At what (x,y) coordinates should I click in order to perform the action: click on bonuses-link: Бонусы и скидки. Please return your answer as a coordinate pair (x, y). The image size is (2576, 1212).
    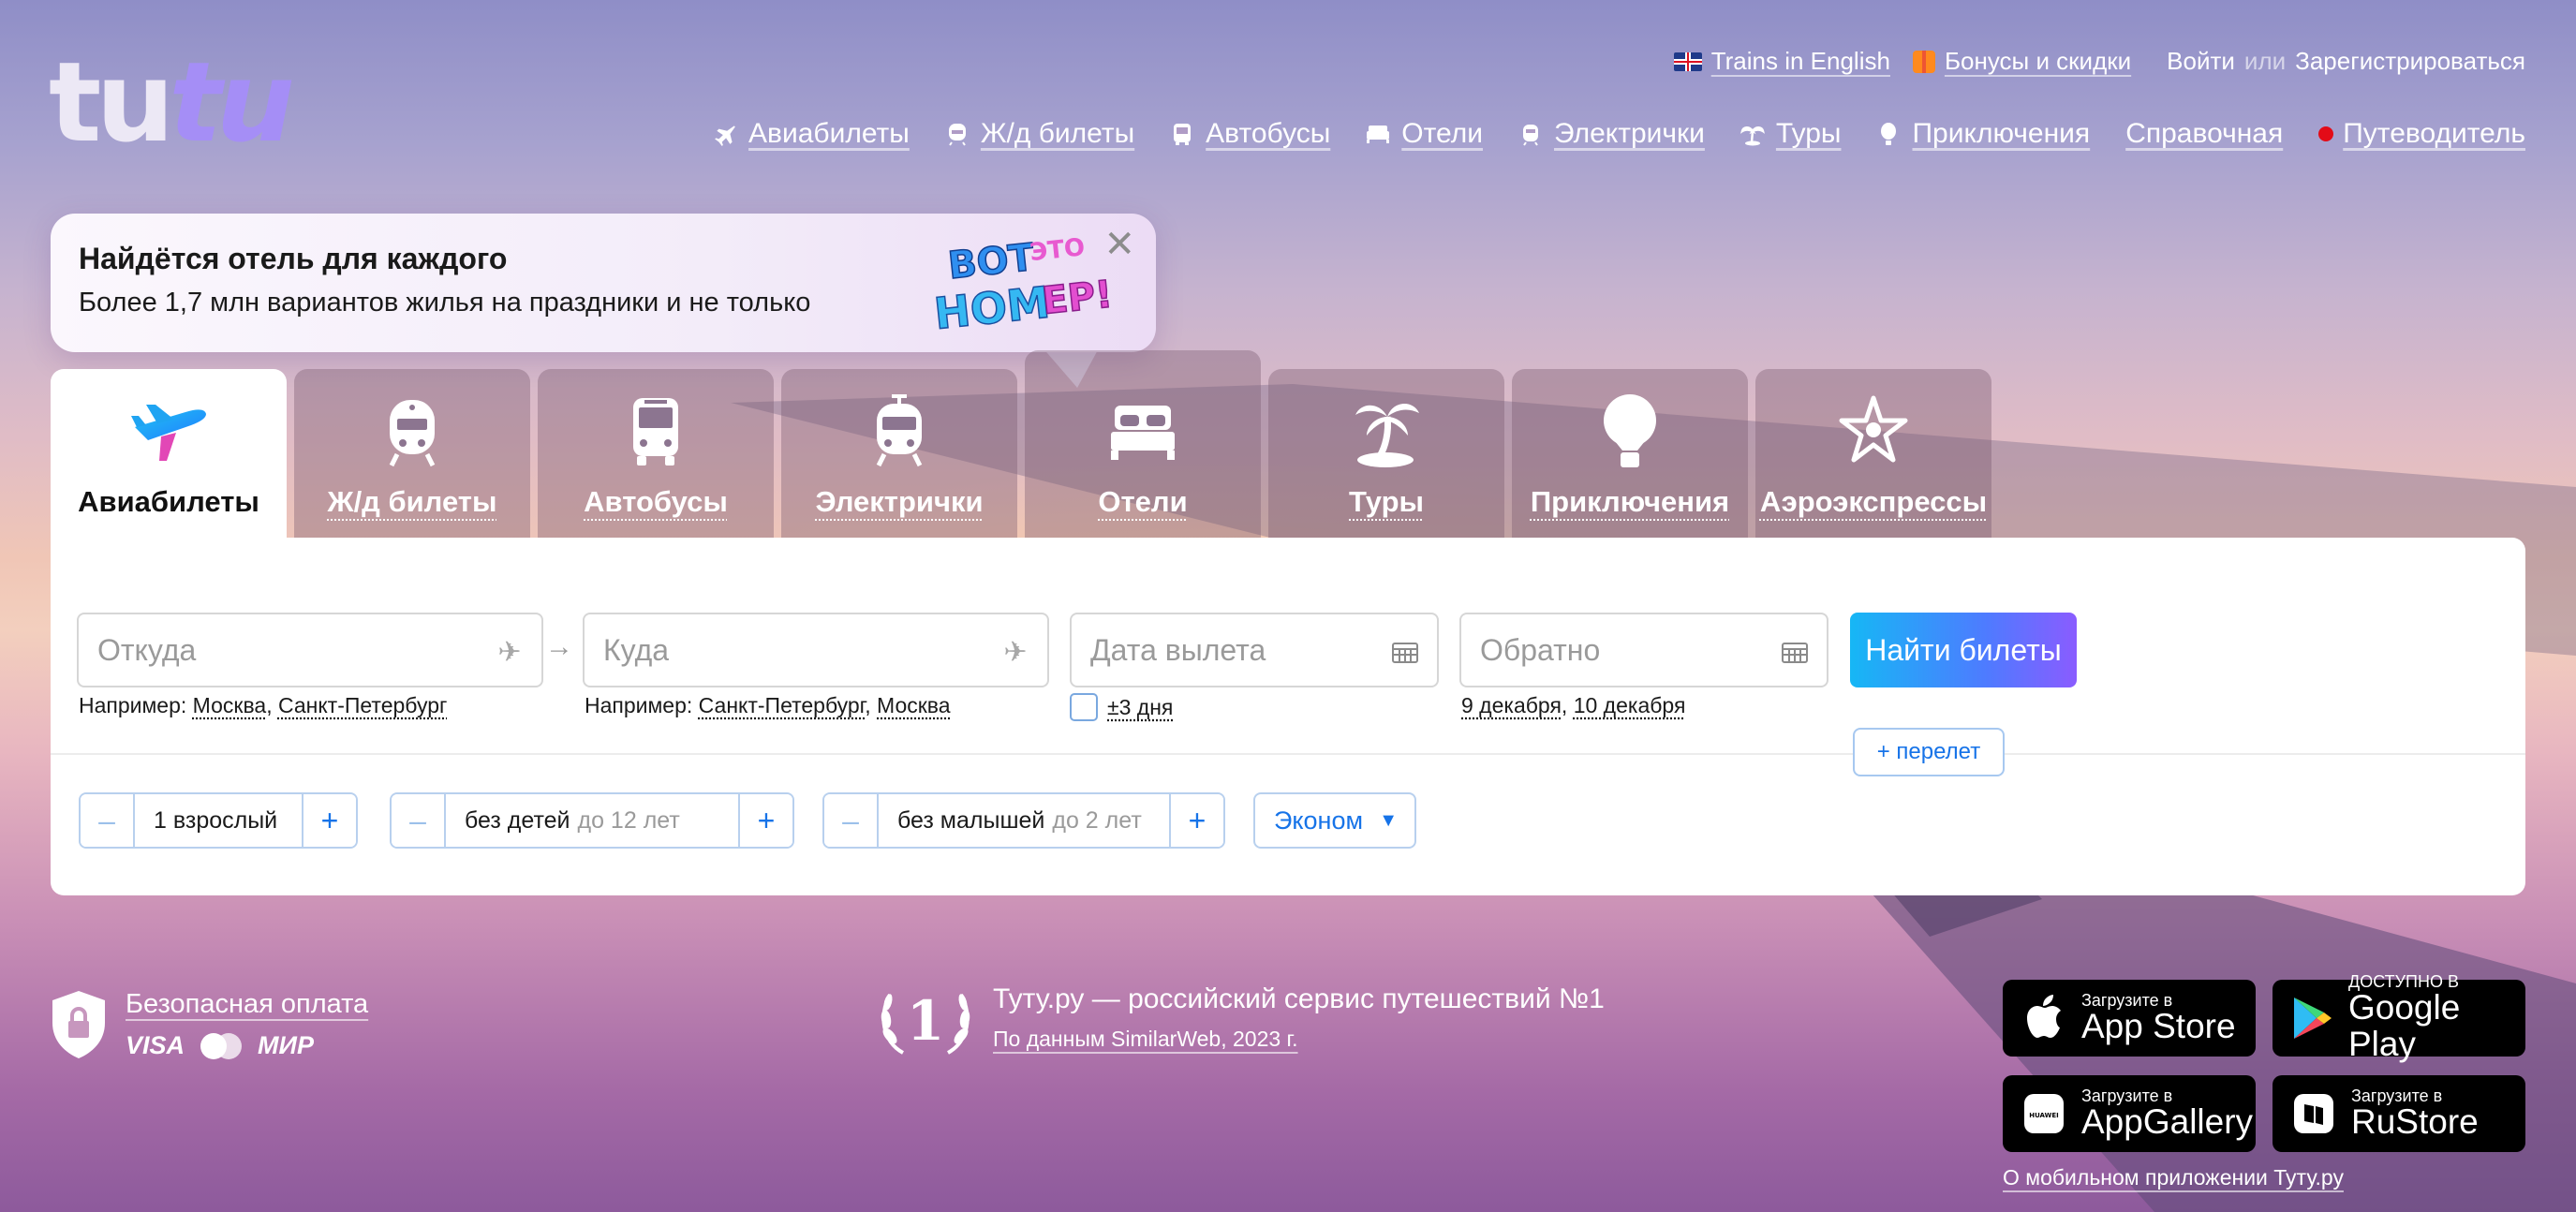
    Looking at the image, I should click on (2022, 62).